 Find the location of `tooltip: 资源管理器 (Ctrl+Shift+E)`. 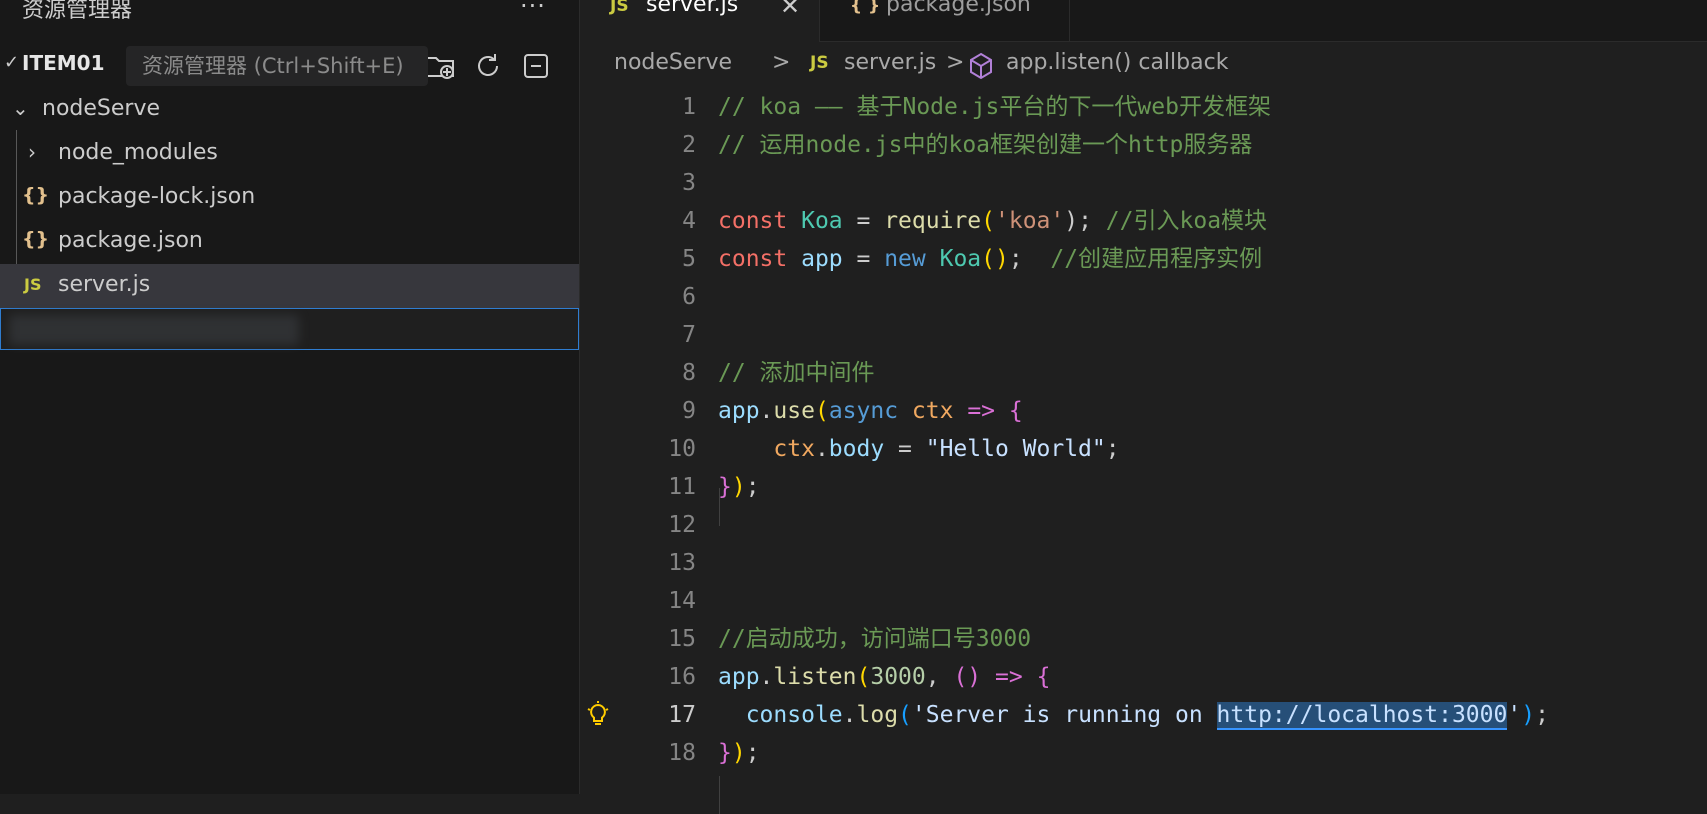

tooltip: 资源管理器 (Ctrl+Shift+E) is located at coordinates (277, 66).